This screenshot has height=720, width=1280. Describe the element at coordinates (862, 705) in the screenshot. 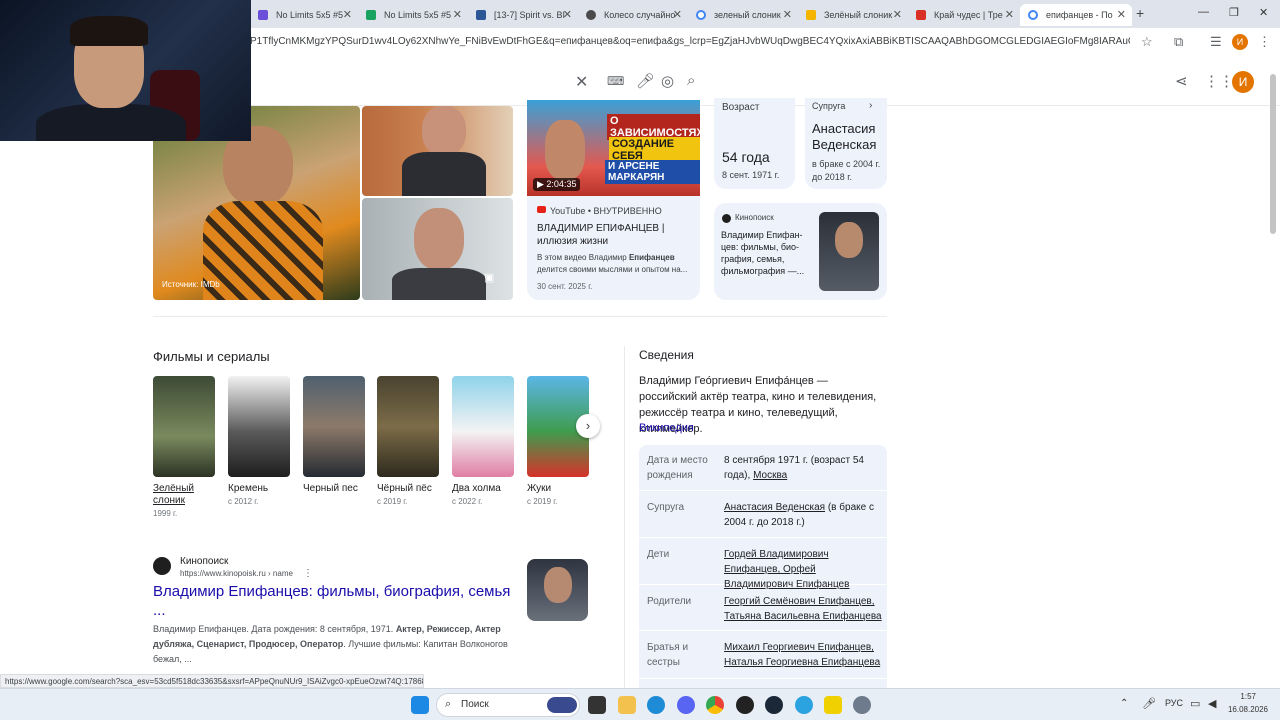

I see `settings-icon` at that location.